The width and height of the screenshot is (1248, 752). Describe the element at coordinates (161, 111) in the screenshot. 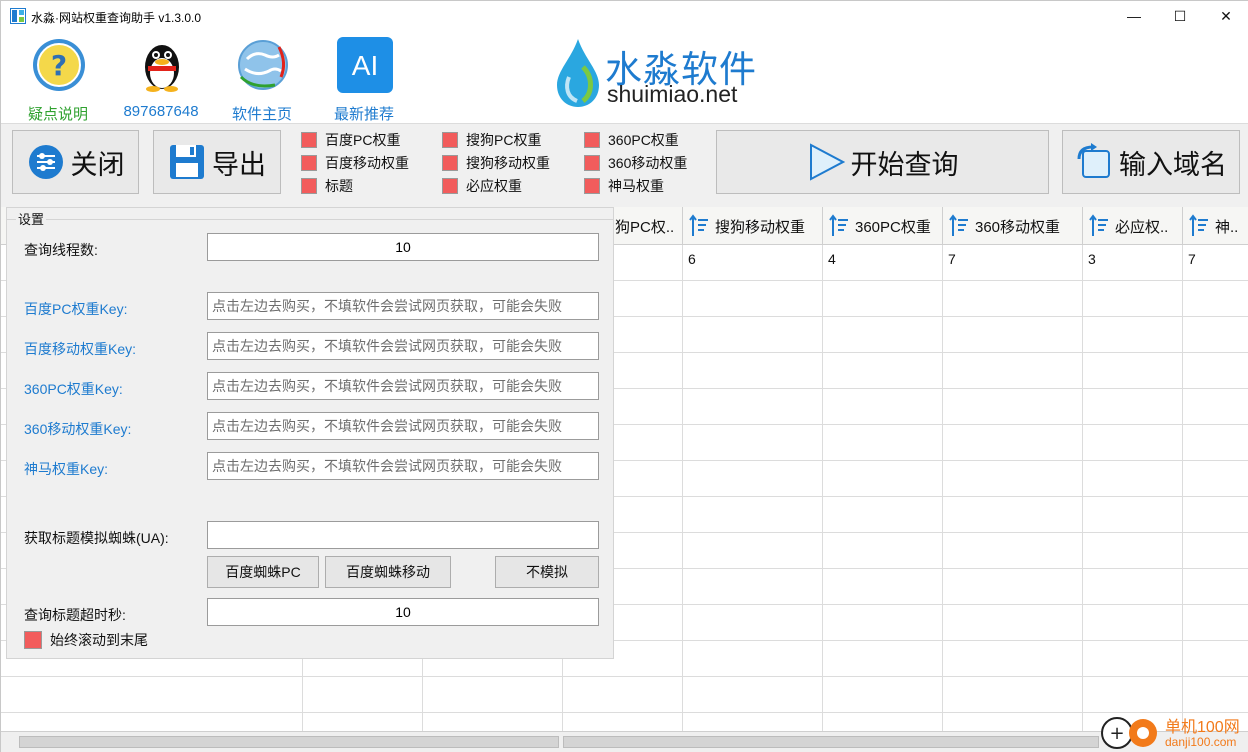

I see `qq-number-label: 897687648` at that location.